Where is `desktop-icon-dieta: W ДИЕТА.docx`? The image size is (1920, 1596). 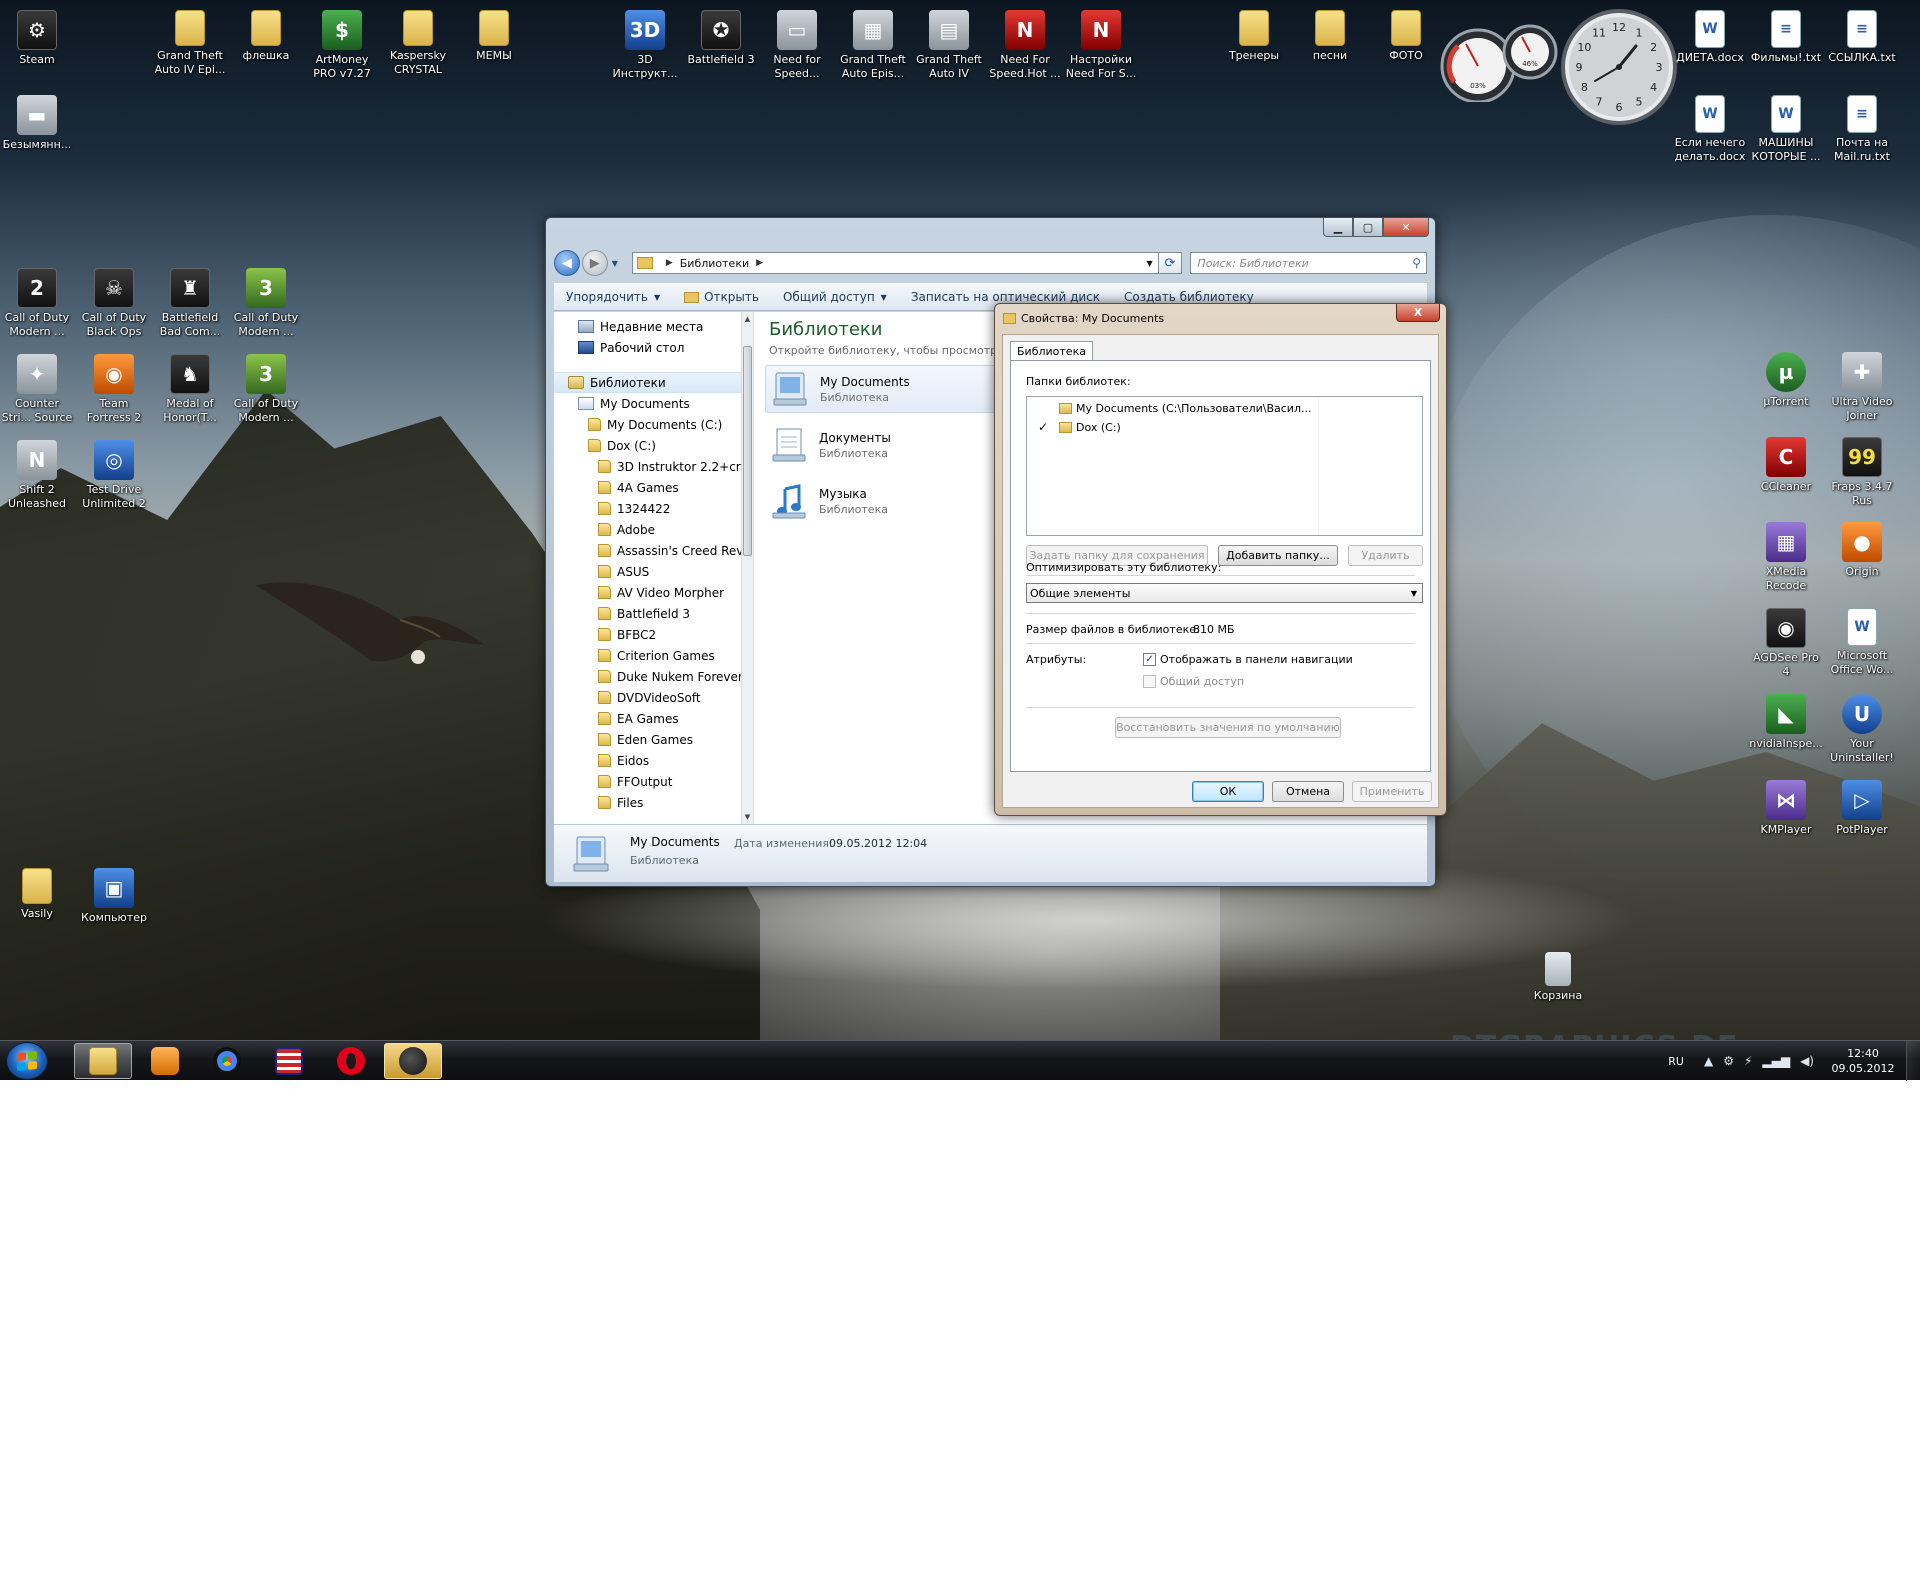 desktop-icon-dieta: W ДИЕТА.docx is located at coordinates (1710, 37).